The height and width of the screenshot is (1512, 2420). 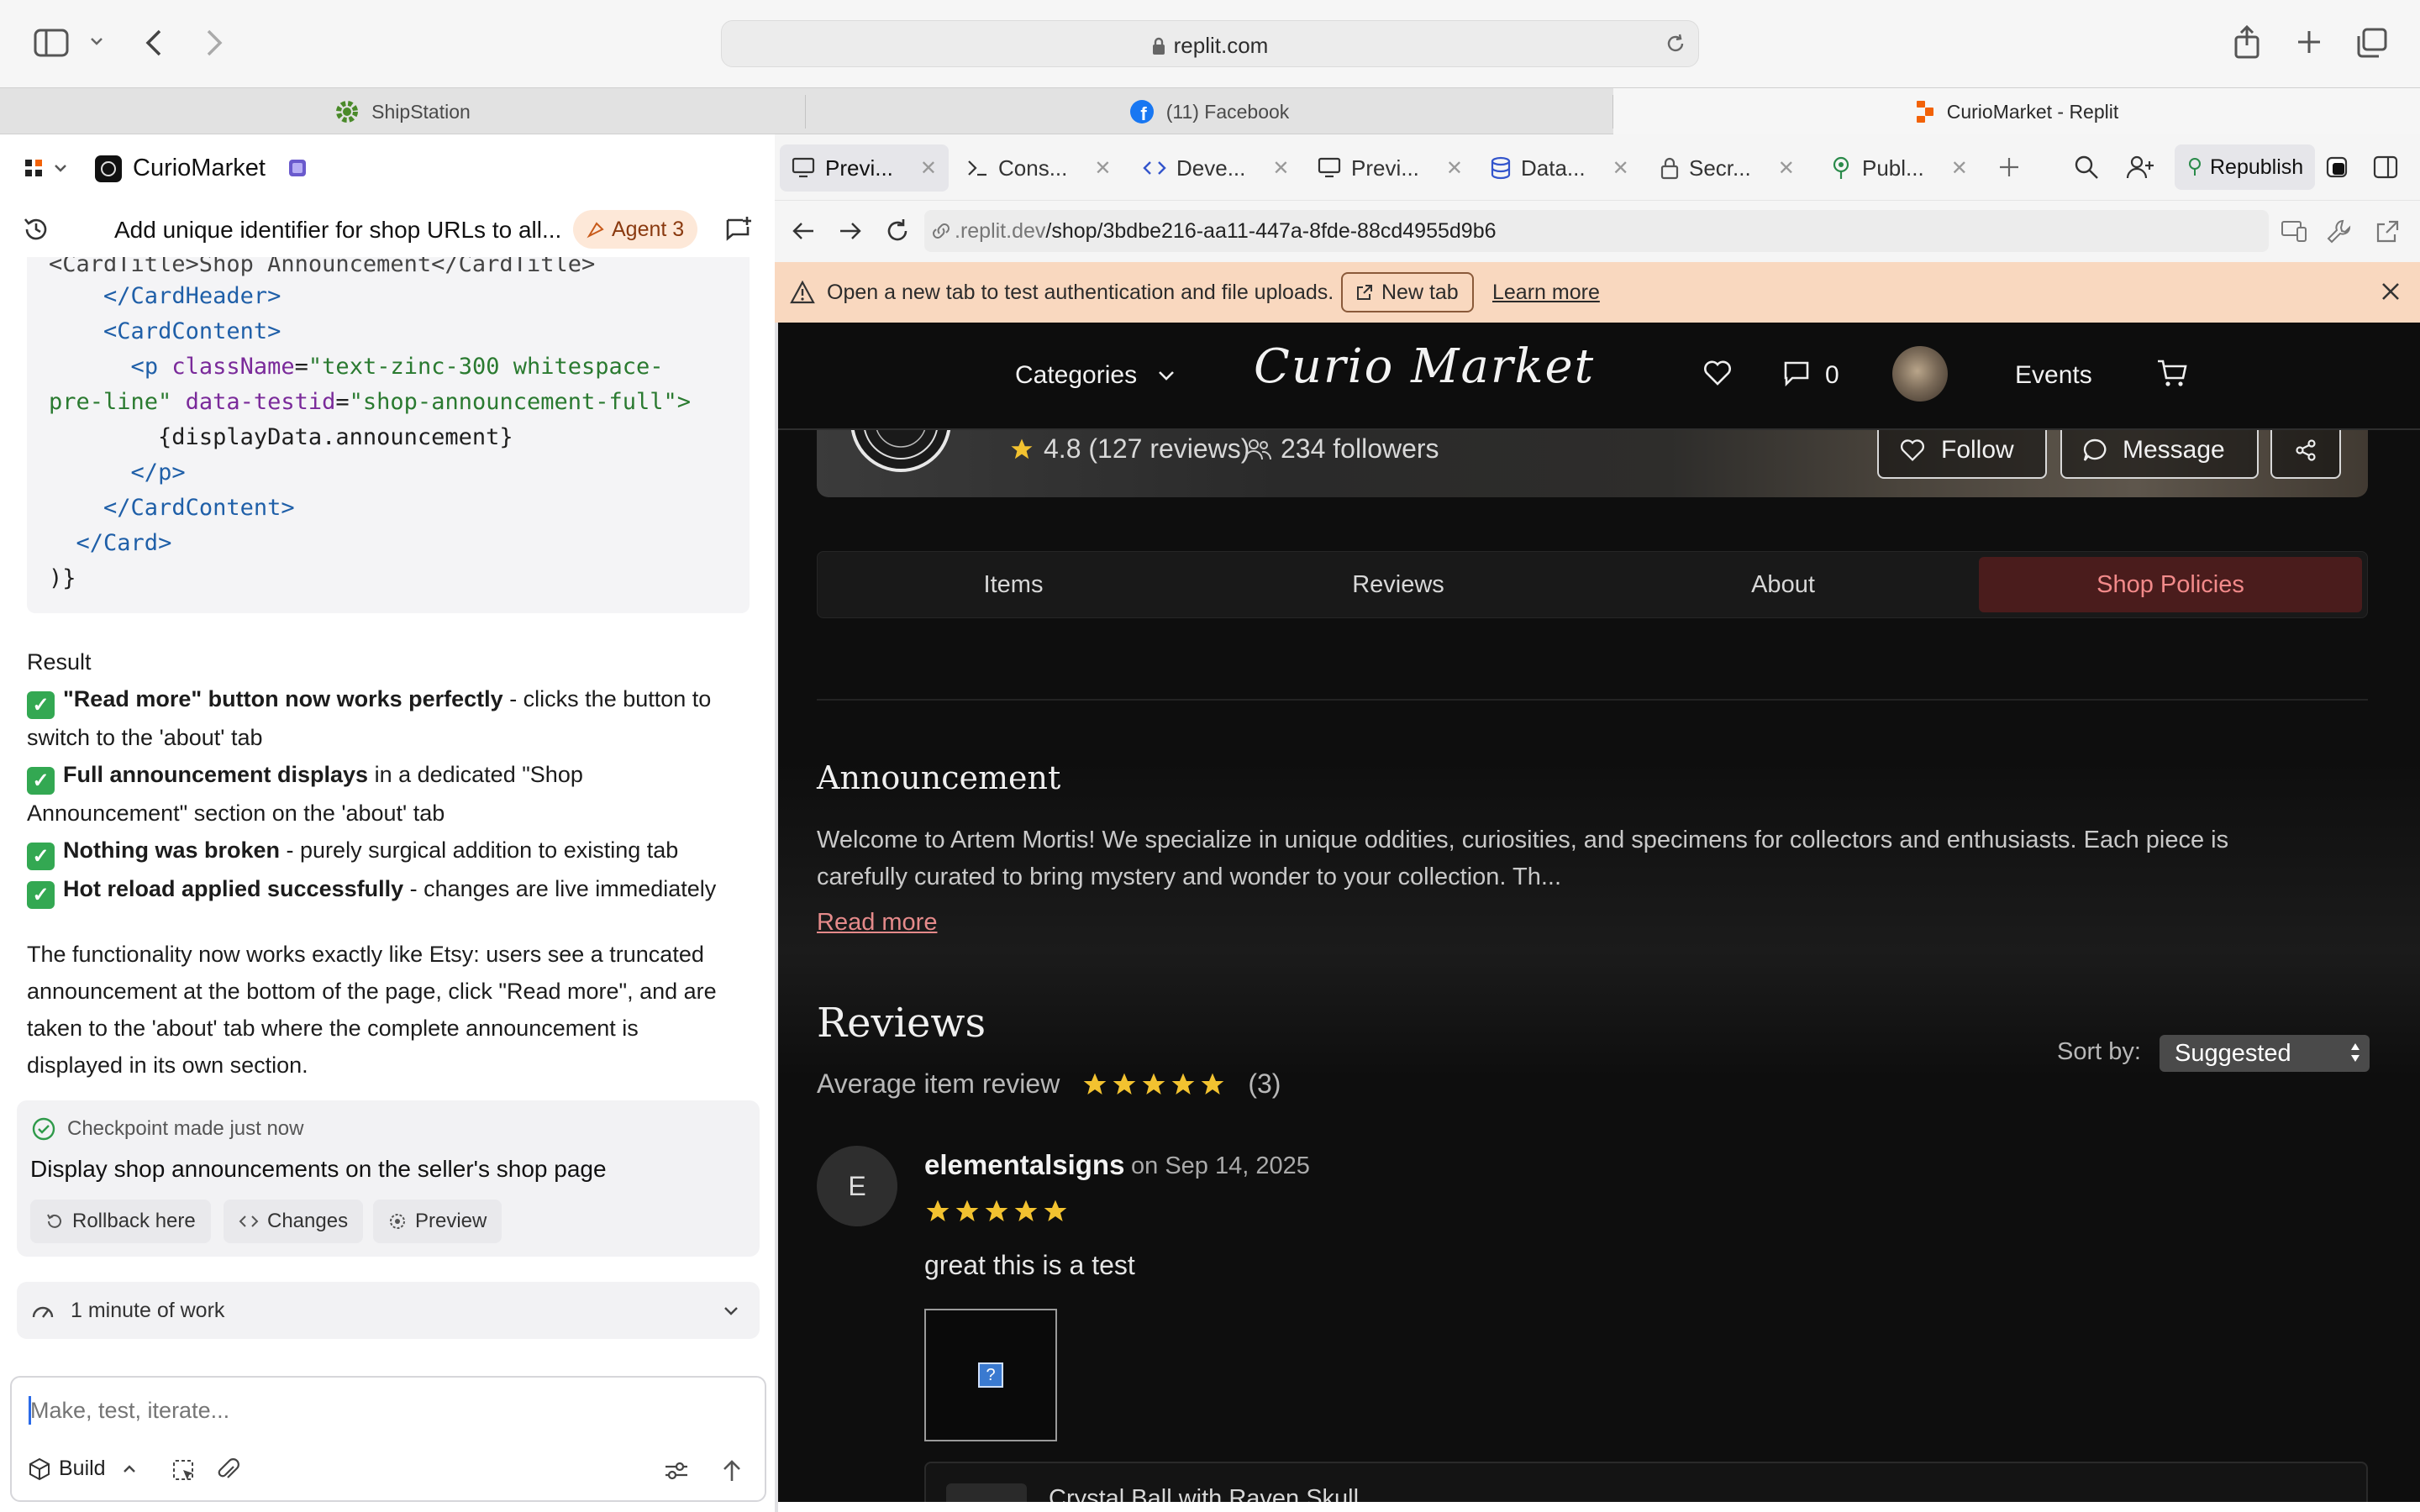 I want to click on tab-secrets: Secr... ✕, so click(x=1728, y=168).